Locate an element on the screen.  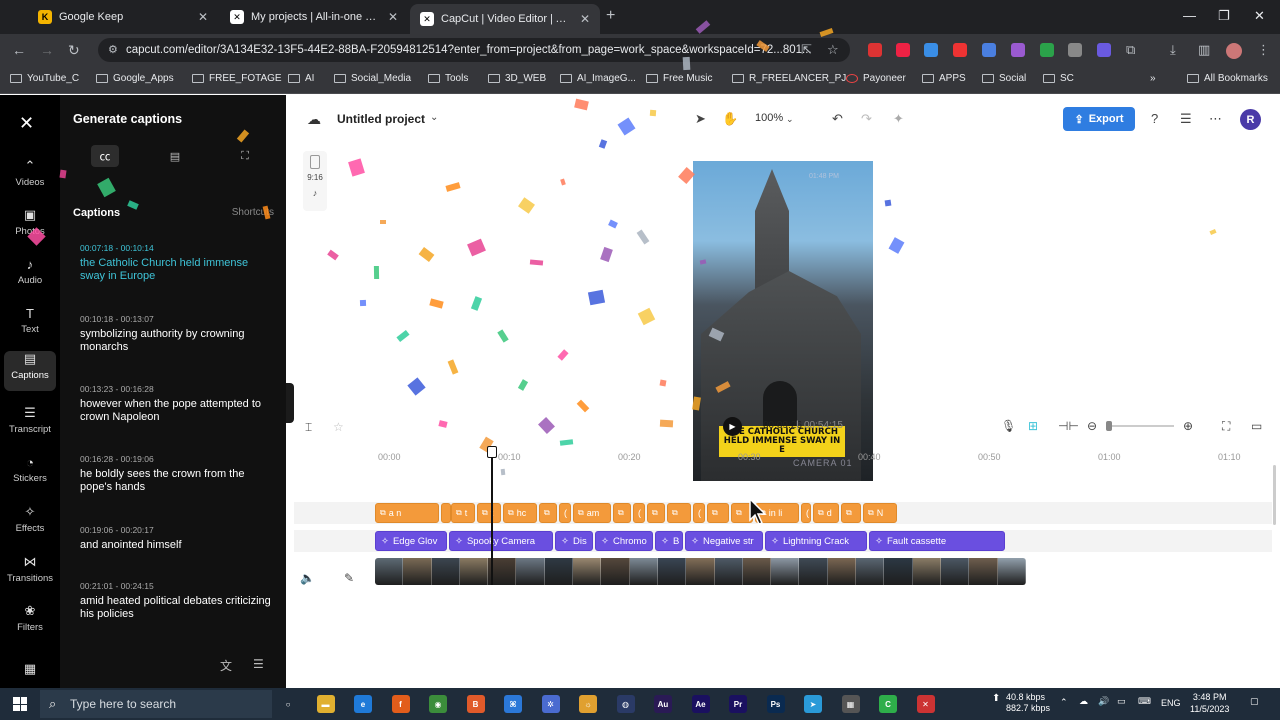
caption-clip: ⧉ N is located at coordinates (880, 513).